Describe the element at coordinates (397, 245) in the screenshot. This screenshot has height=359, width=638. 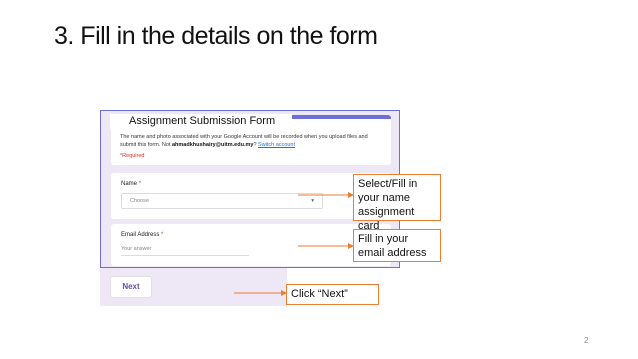
I see `callout-fill-email: Fill in your email address` at that location.